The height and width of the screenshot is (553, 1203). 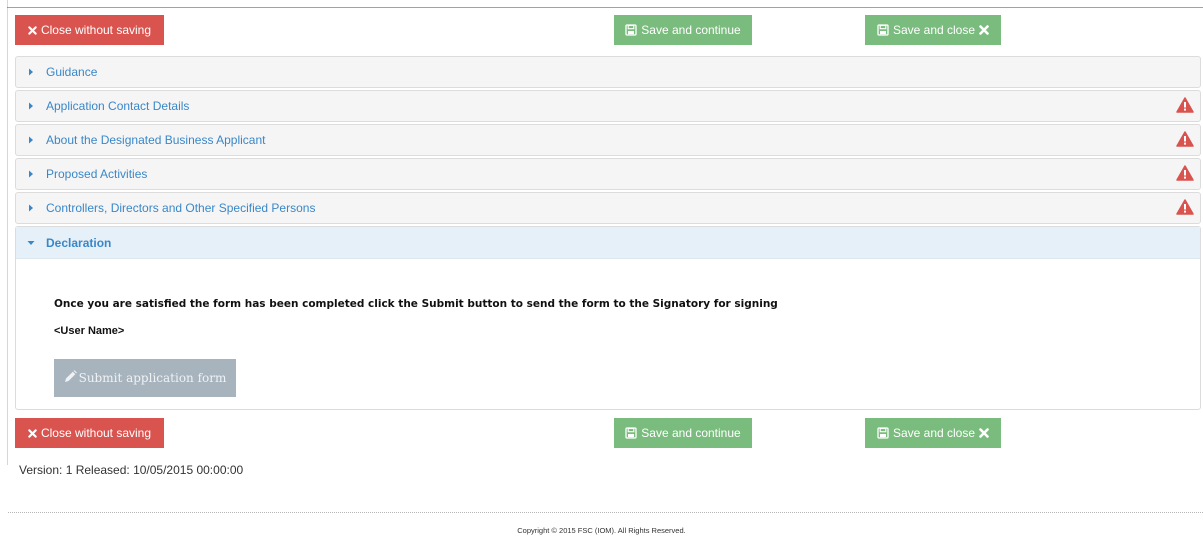 I want to click on save-and-close-button-bottom: Save and close, so click(x=933, y=433).